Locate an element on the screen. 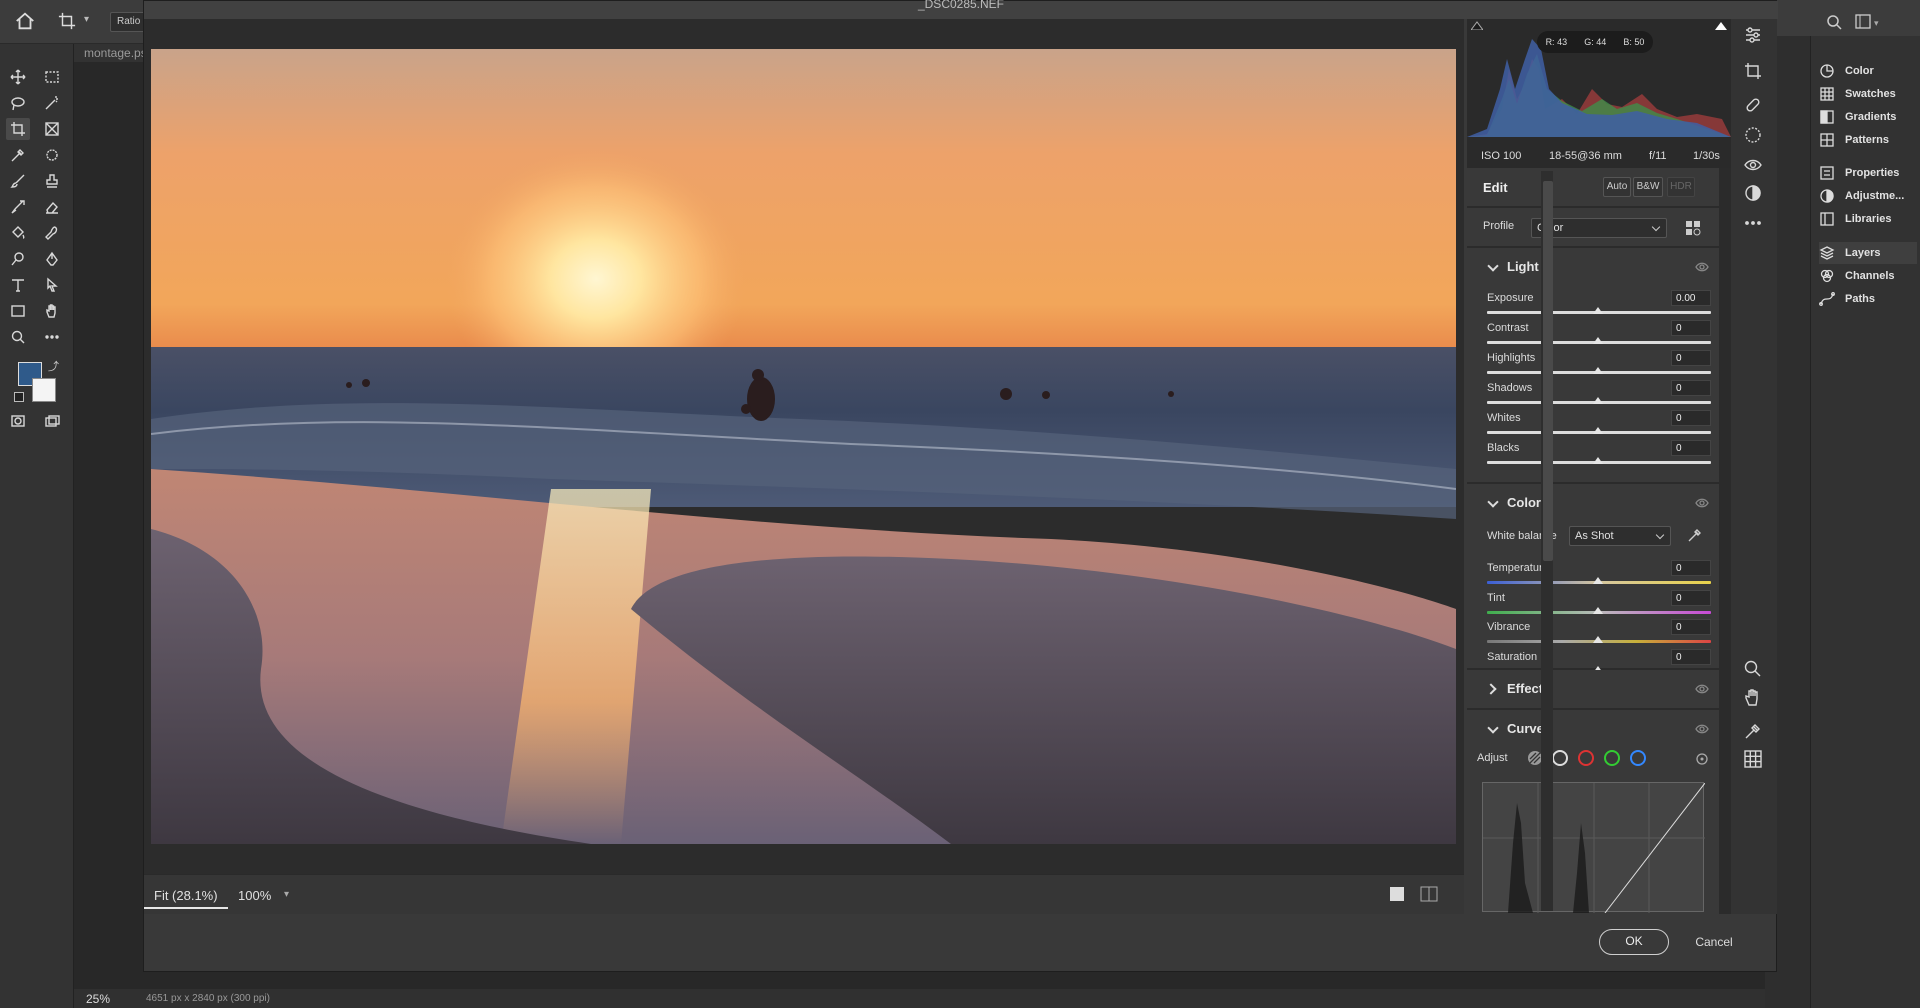  zoom-100-button: 100% is located at coordinates (254, 896).